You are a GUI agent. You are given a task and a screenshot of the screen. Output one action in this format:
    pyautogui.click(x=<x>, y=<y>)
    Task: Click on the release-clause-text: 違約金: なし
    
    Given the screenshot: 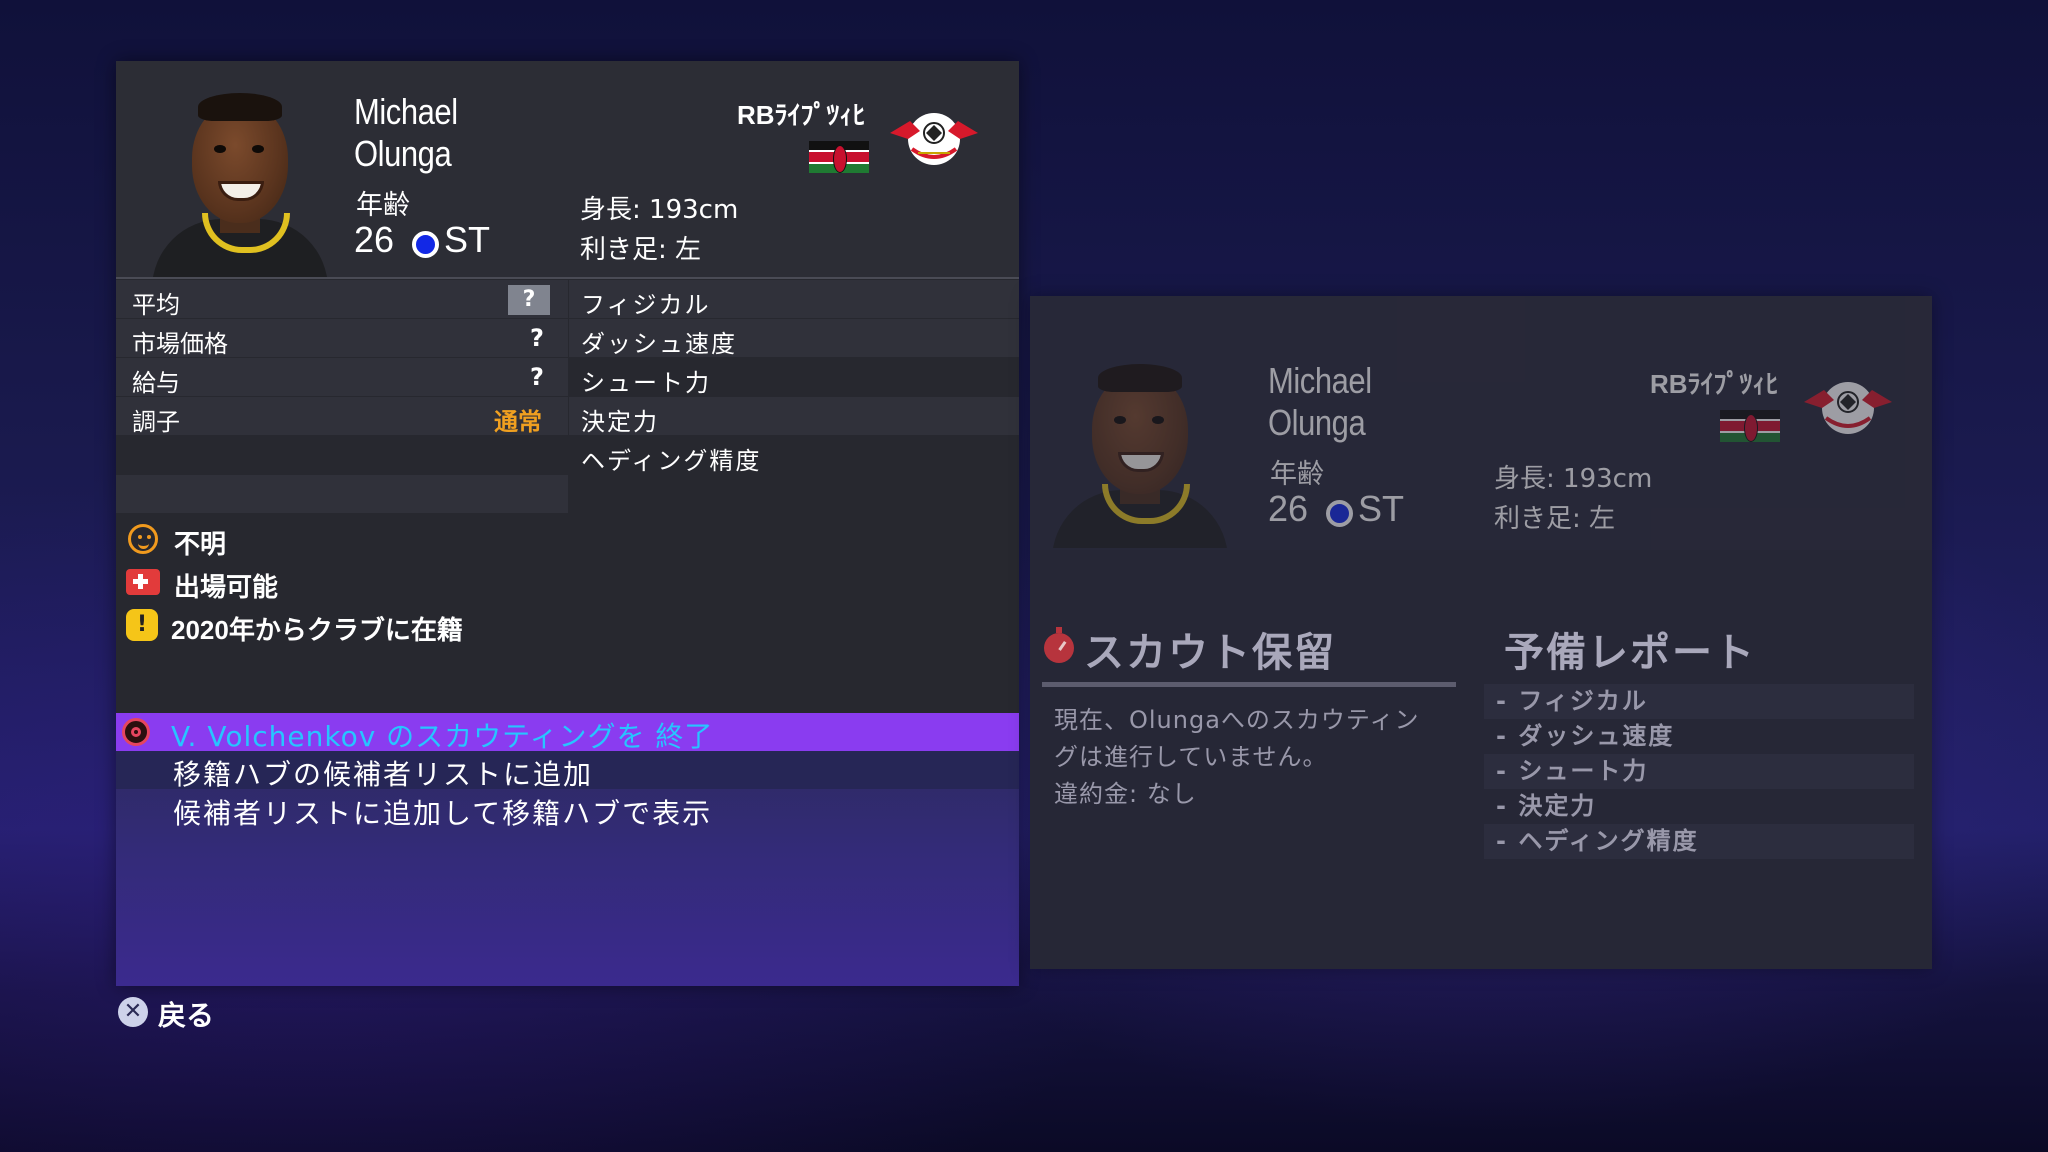 What is the action you would take?
    pyautogui.click(x=1125, y=794)
    